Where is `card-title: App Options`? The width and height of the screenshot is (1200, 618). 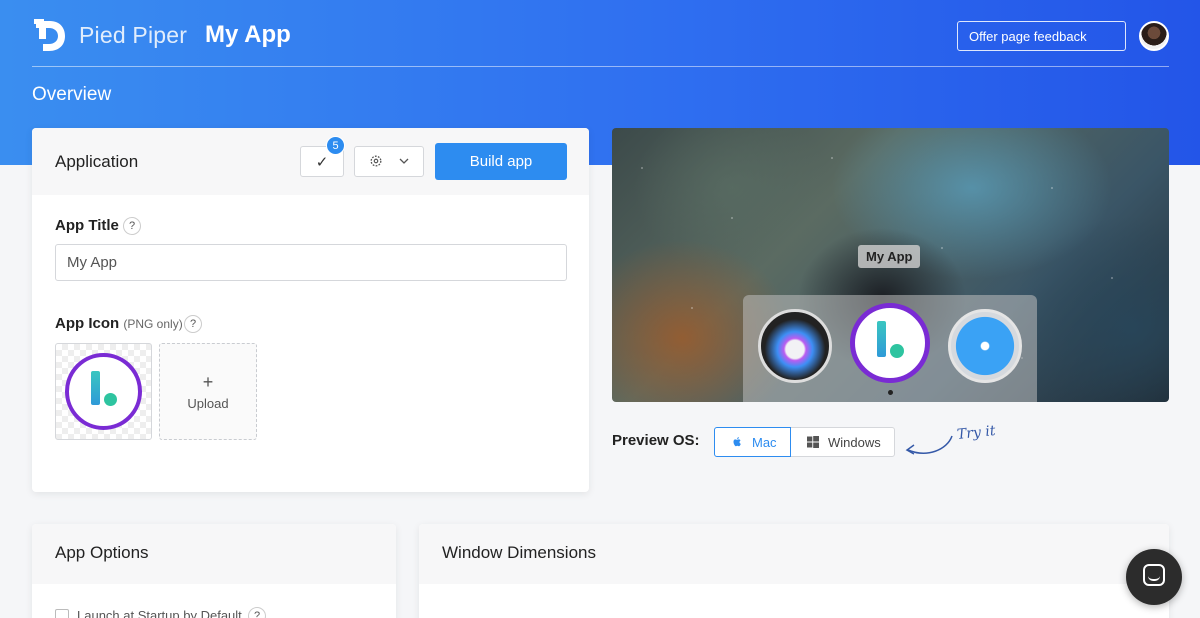
card-title: App Options is located at coordinates (102, 552).